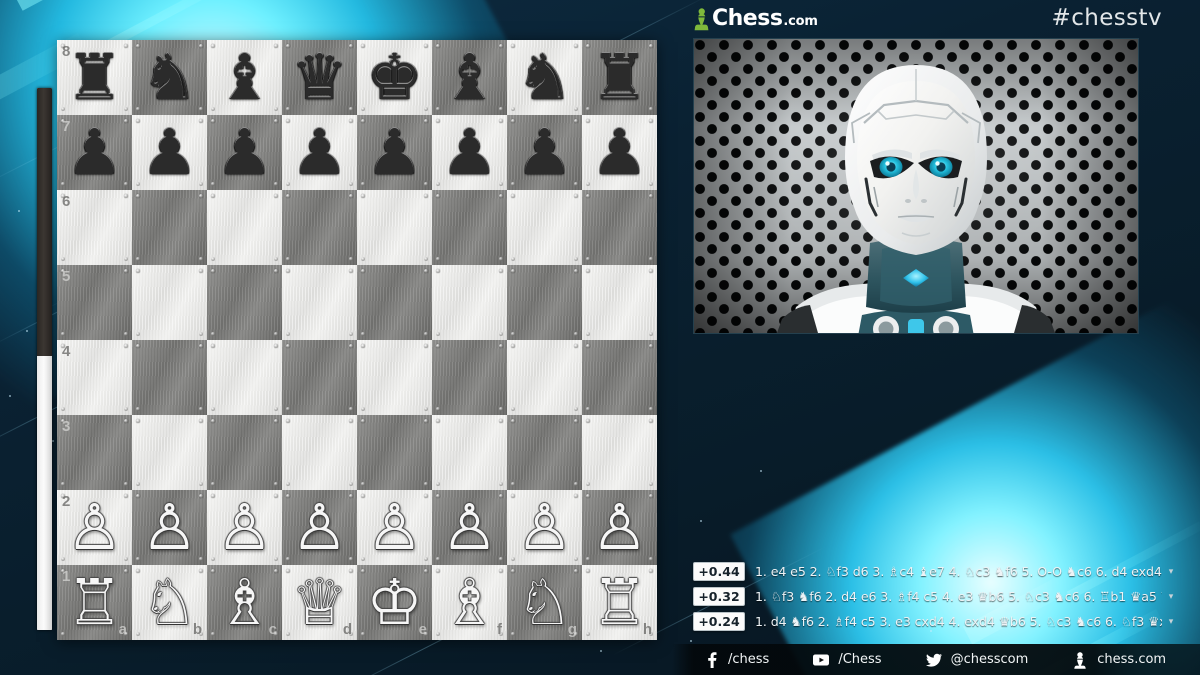 This screenshot has height=675, width=1200. I want to click on square-f6, so click(469, 227).